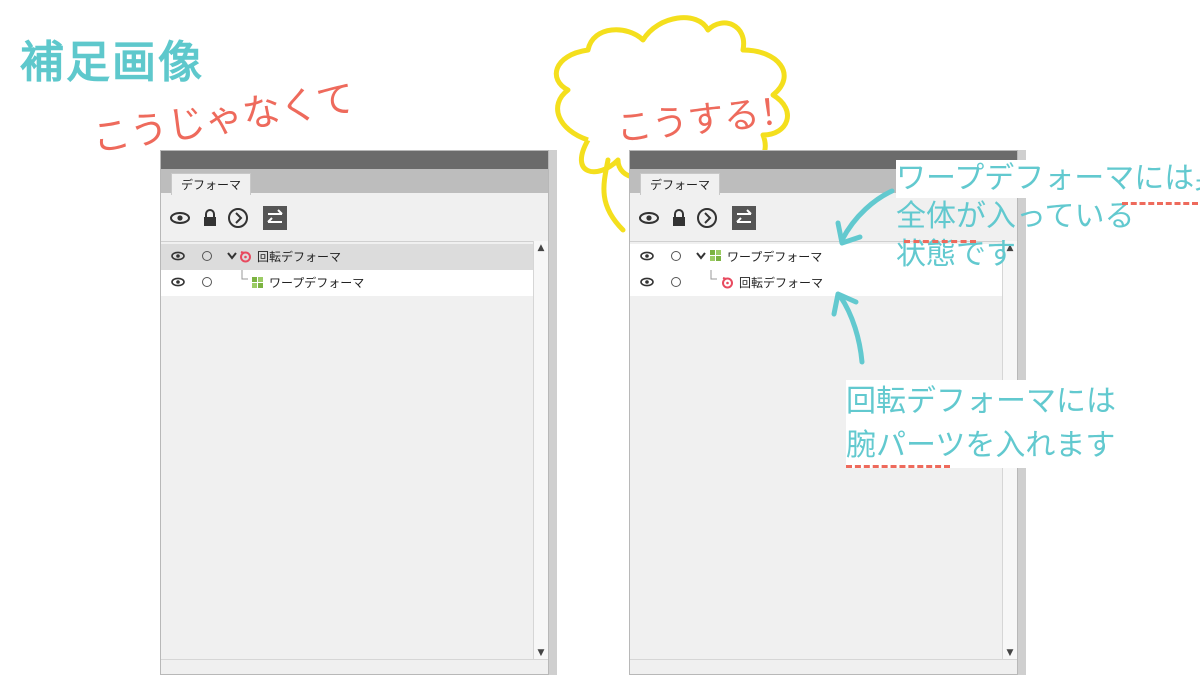 This screenshot has height=675, width=1200. What do you see at coordinates (540, 450) in the screenshot?
I see `vertical-scrollbar: ▲ ▼` at bounding box center [540, 450].